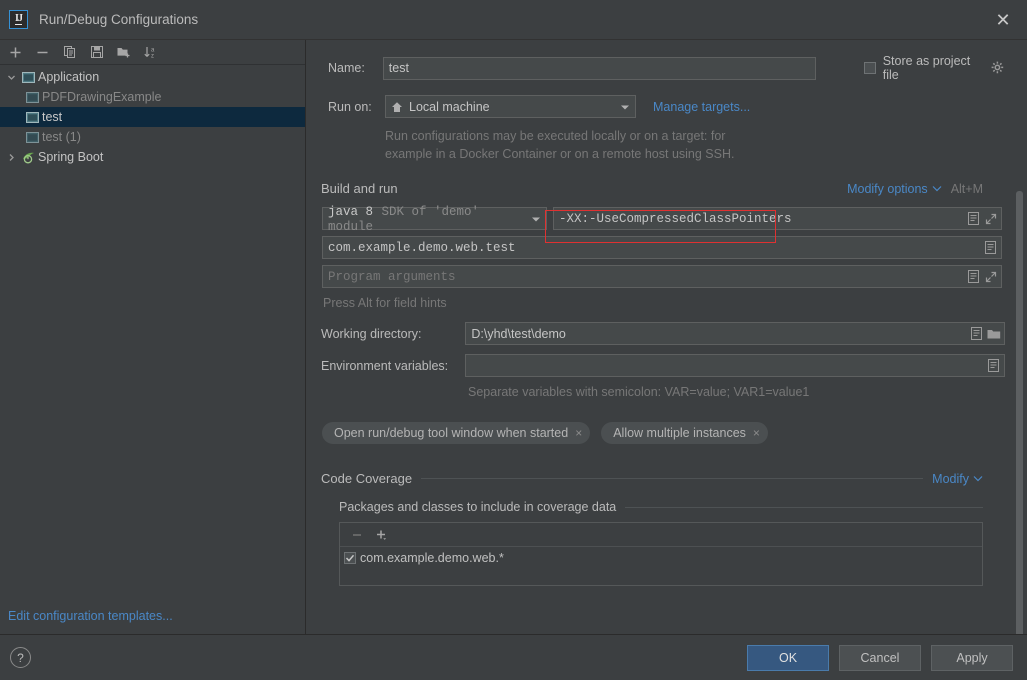 This screenshot has height=680, width=1027. I want to click on field-hints-text: Press Alt for field hints, so click(385, 303).